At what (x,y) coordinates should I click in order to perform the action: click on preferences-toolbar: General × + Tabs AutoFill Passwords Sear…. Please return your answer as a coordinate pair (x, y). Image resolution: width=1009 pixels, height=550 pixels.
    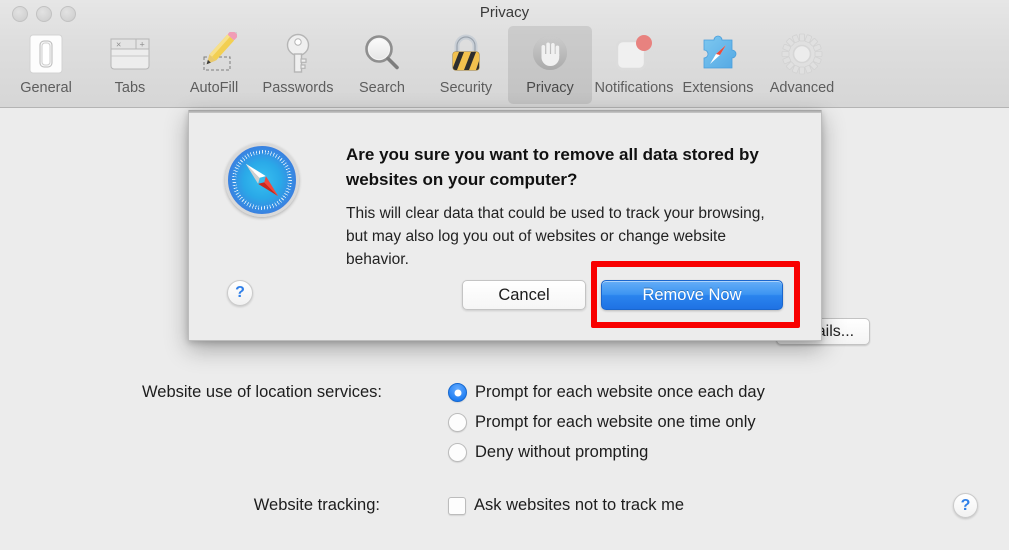
    Looking at the image, I should click on (504, 67).